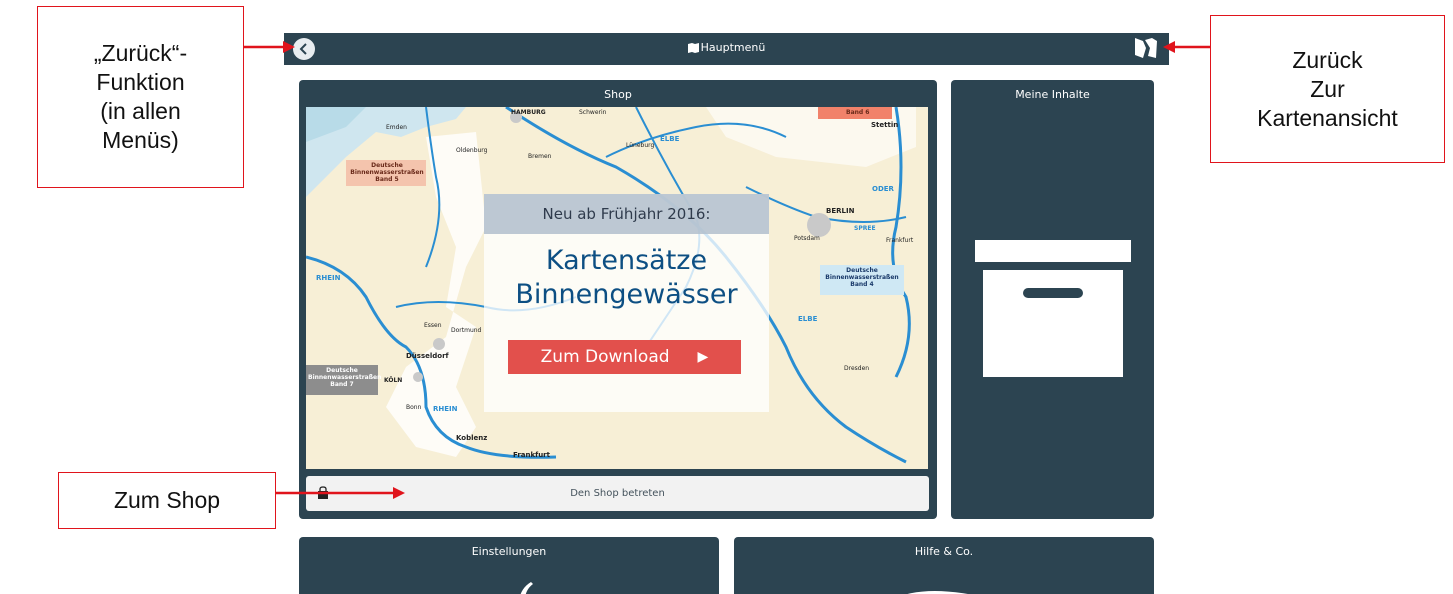 The image size is (1453, 594). I want to click on map-label-band5: Deutsche Binnenwasserstraßen Band 5, so click(387, 172).